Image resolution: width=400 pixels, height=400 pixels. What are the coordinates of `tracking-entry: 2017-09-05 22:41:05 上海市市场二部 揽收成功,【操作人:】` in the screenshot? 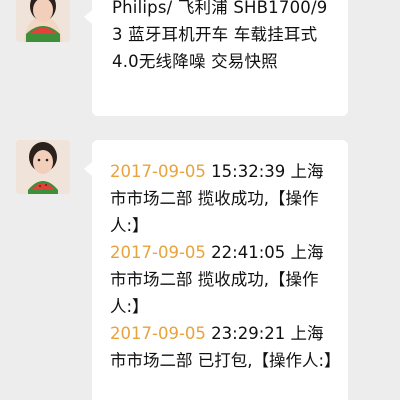 It's located at (222, 279).